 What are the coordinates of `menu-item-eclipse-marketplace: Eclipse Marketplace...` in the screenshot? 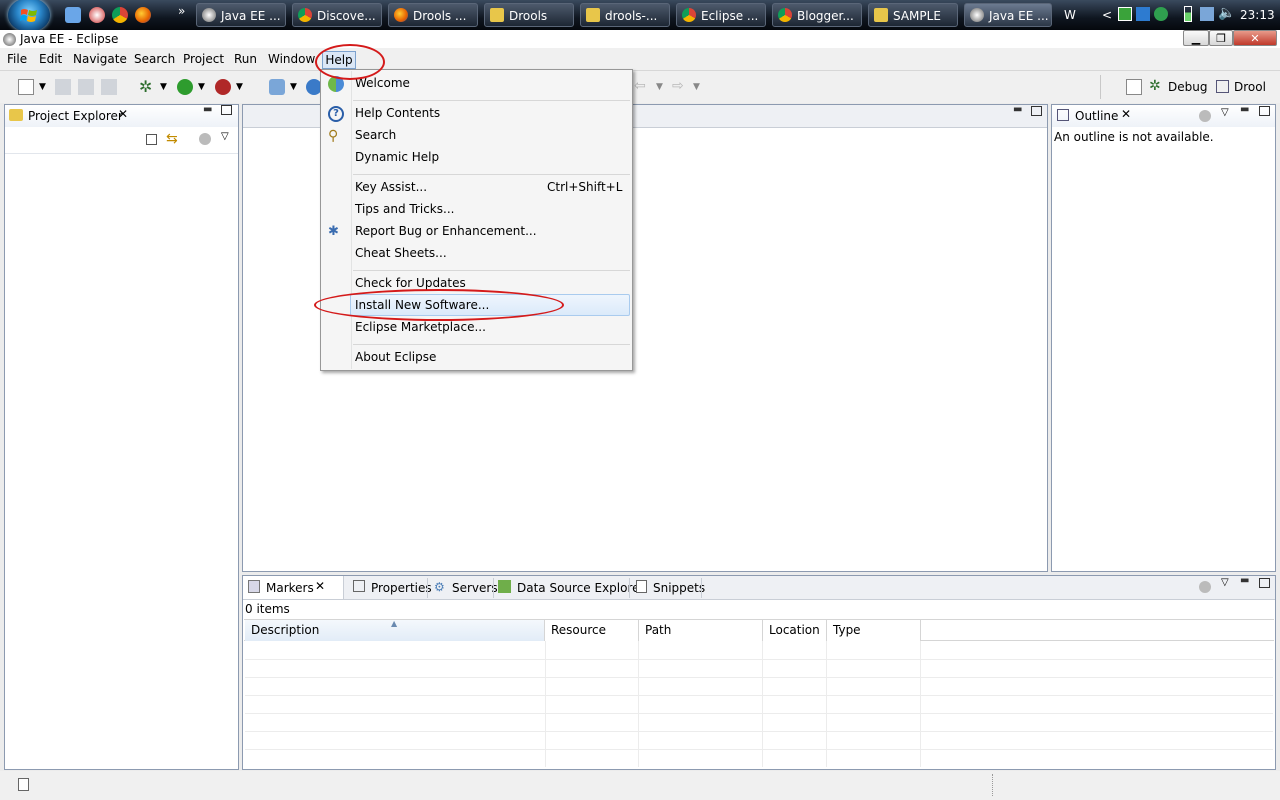 It's located at (420, 327).